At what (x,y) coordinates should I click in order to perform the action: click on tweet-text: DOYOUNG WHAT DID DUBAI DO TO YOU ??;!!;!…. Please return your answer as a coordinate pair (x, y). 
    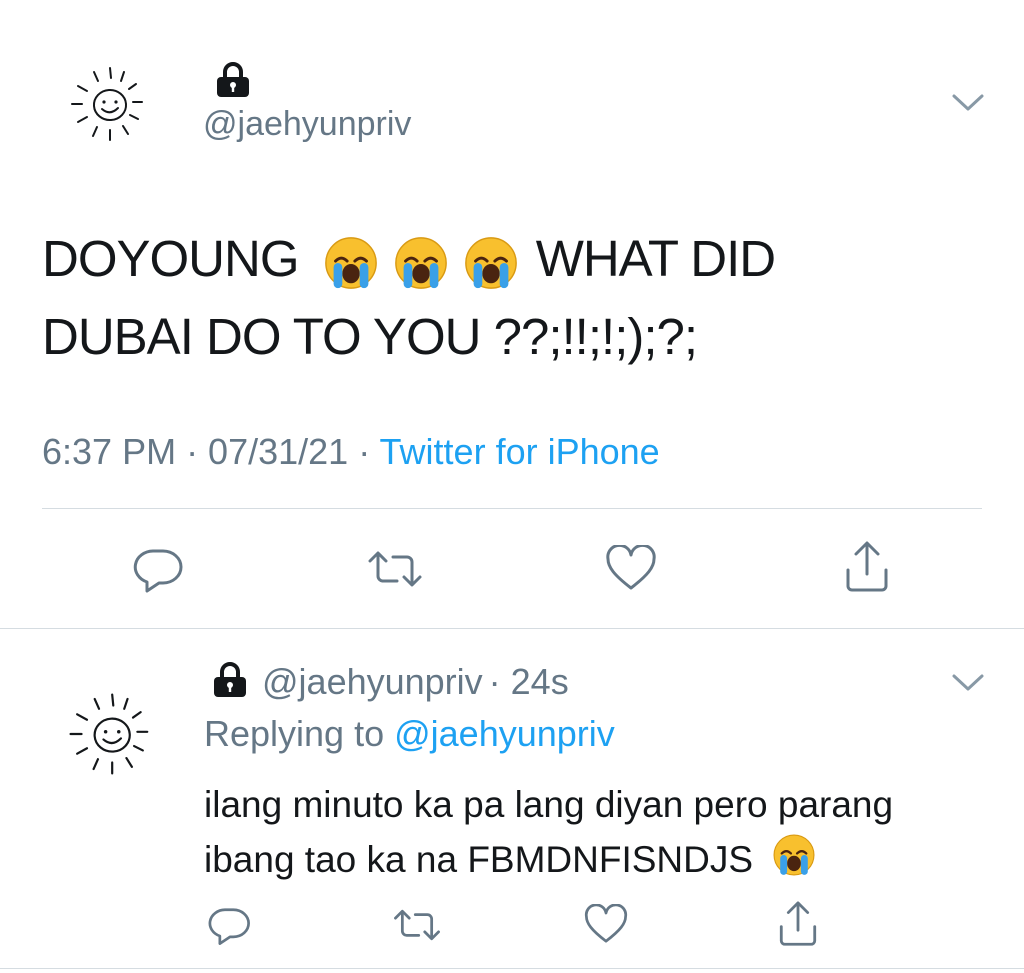
    Looking at the image, I should click on (512, 298).